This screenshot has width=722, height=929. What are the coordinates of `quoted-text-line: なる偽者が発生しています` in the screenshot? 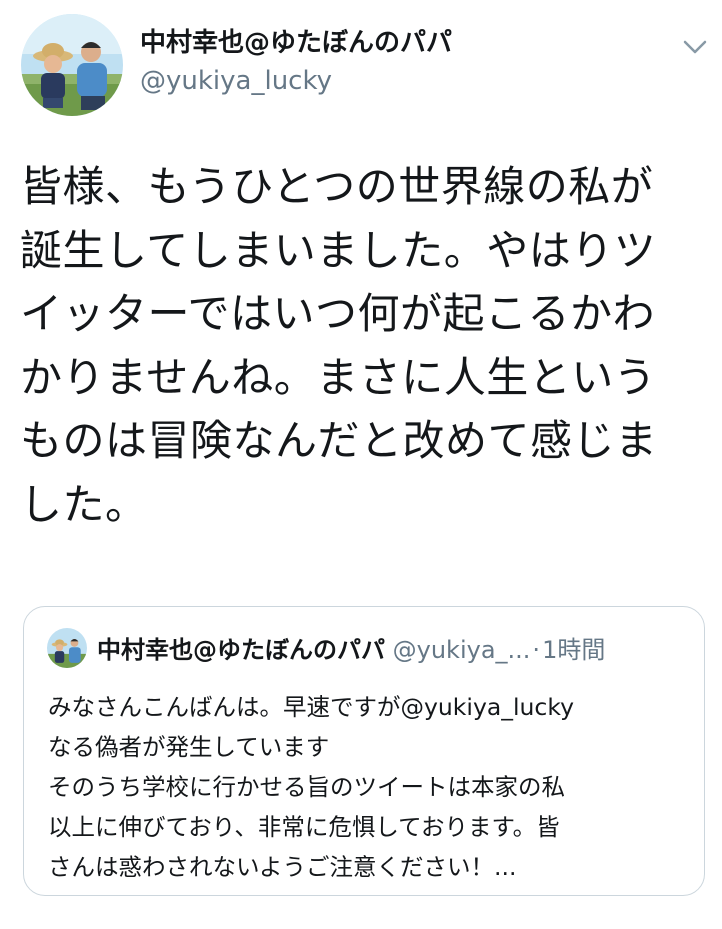 It's located at (189, 747).